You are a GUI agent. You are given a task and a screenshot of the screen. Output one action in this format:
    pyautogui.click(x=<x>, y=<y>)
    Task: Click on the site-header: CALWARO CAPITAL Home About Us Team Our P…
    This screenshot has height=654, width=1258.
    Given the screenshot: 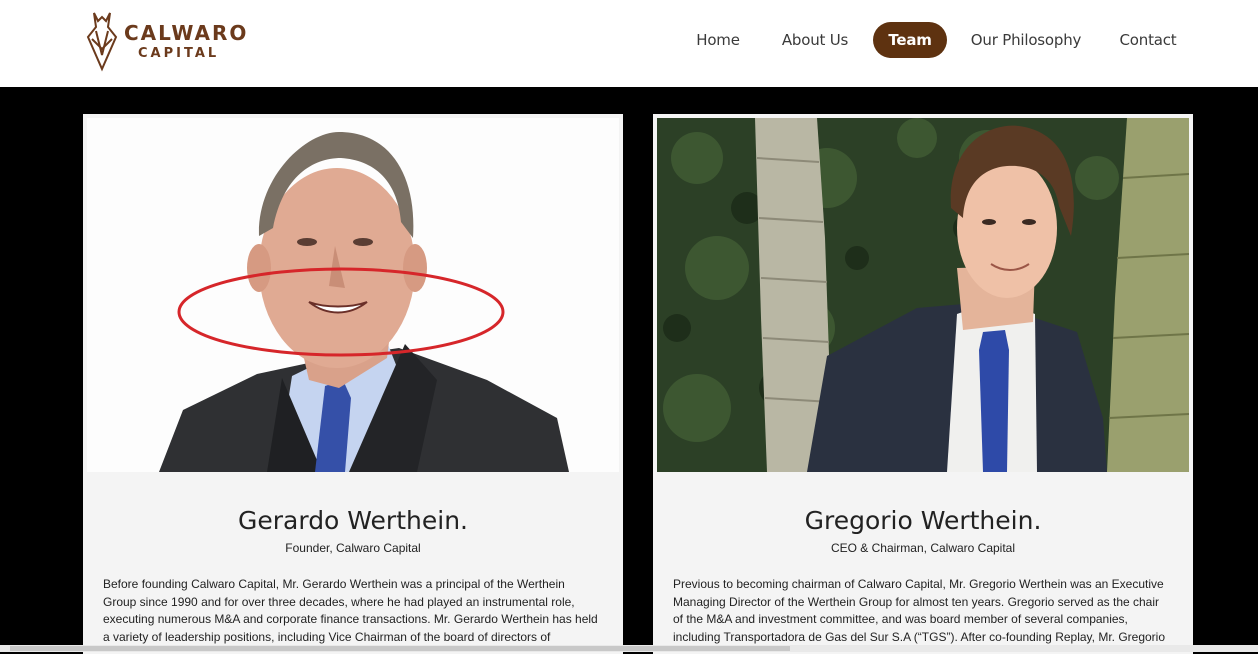 What is the action you would take?
    pyautogui.click(x=629, y=43)
    